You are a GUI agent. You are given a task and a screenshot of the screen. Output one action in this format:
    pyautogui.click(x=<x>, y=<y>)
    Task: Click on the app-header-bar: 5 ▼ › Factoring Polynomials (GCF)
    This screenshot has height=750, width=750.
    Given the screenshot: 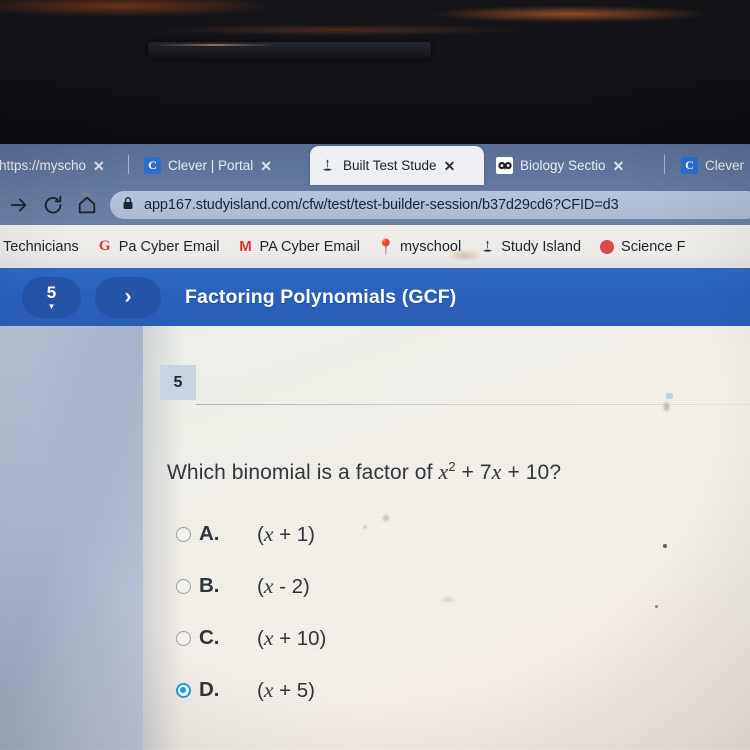 What is the action you would take?
    pyautogui.click(x=375, y=297)
    